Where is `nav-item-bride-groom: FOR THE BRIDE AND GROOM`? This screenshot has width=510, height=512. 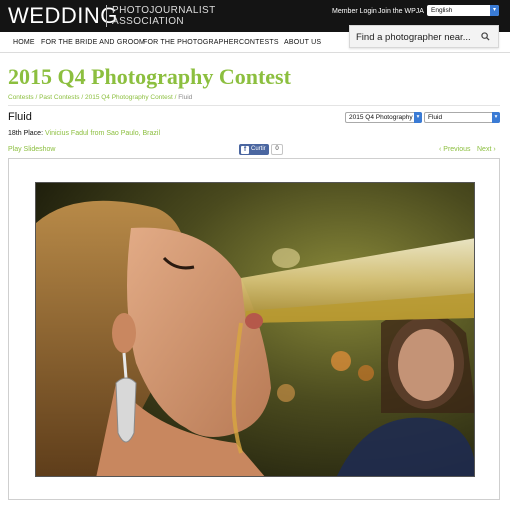
nav-item-bride-groom: FOR THE BRIDE AND GROOM is located at coordinates (93, 42).